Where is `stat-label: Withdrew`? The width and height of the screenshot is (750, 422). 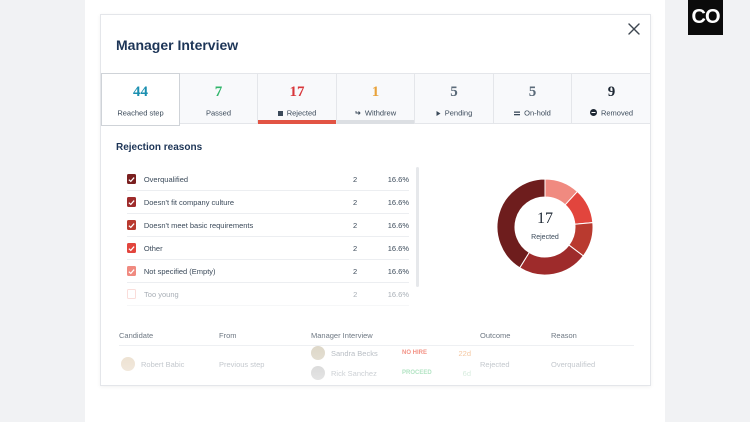 stat-label: Withdrew is located at coordinates (375, 113).